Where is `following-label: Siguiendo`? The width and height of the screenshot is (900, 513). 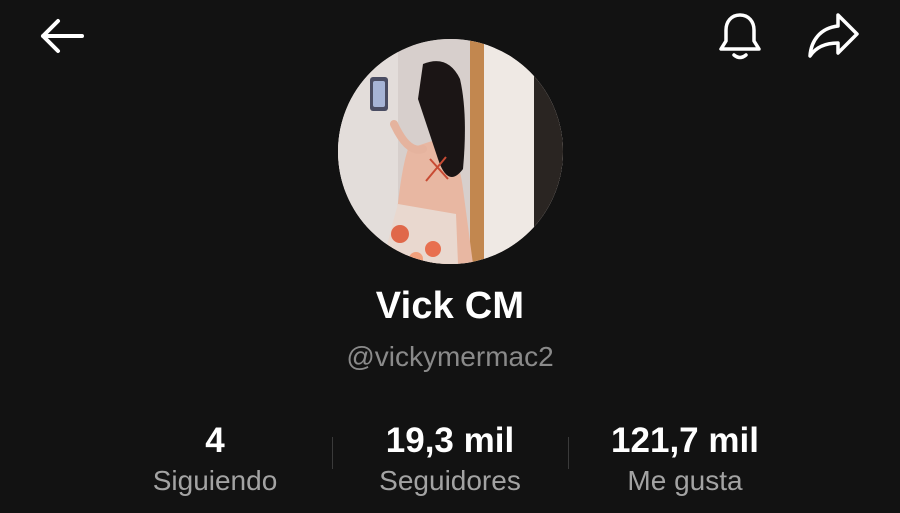
following-label: Siguiendo is located at coordinates (215, 480).